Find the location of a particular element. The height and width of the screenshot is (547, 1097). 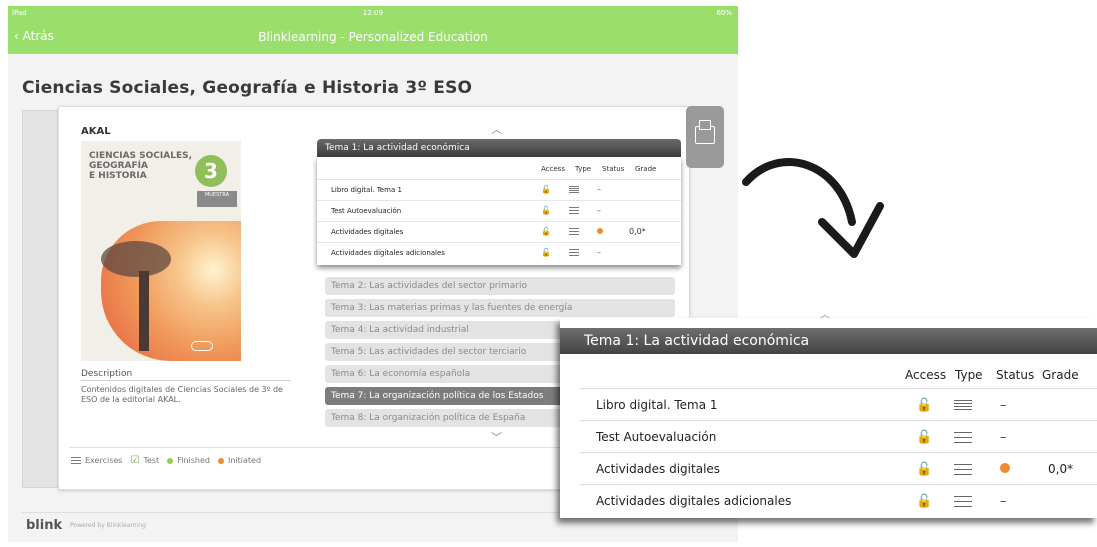

cover-line-3: E HISTORIA is located at coordinates (118, 176).